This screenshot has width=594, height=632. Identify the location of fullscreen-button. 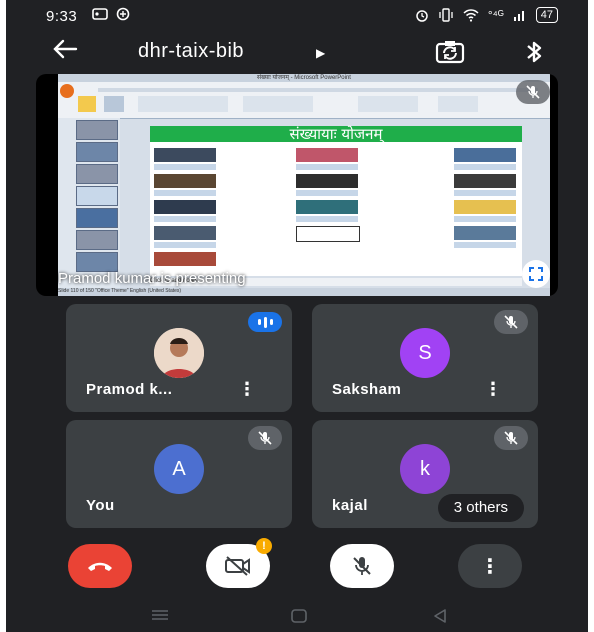
(536, 274).